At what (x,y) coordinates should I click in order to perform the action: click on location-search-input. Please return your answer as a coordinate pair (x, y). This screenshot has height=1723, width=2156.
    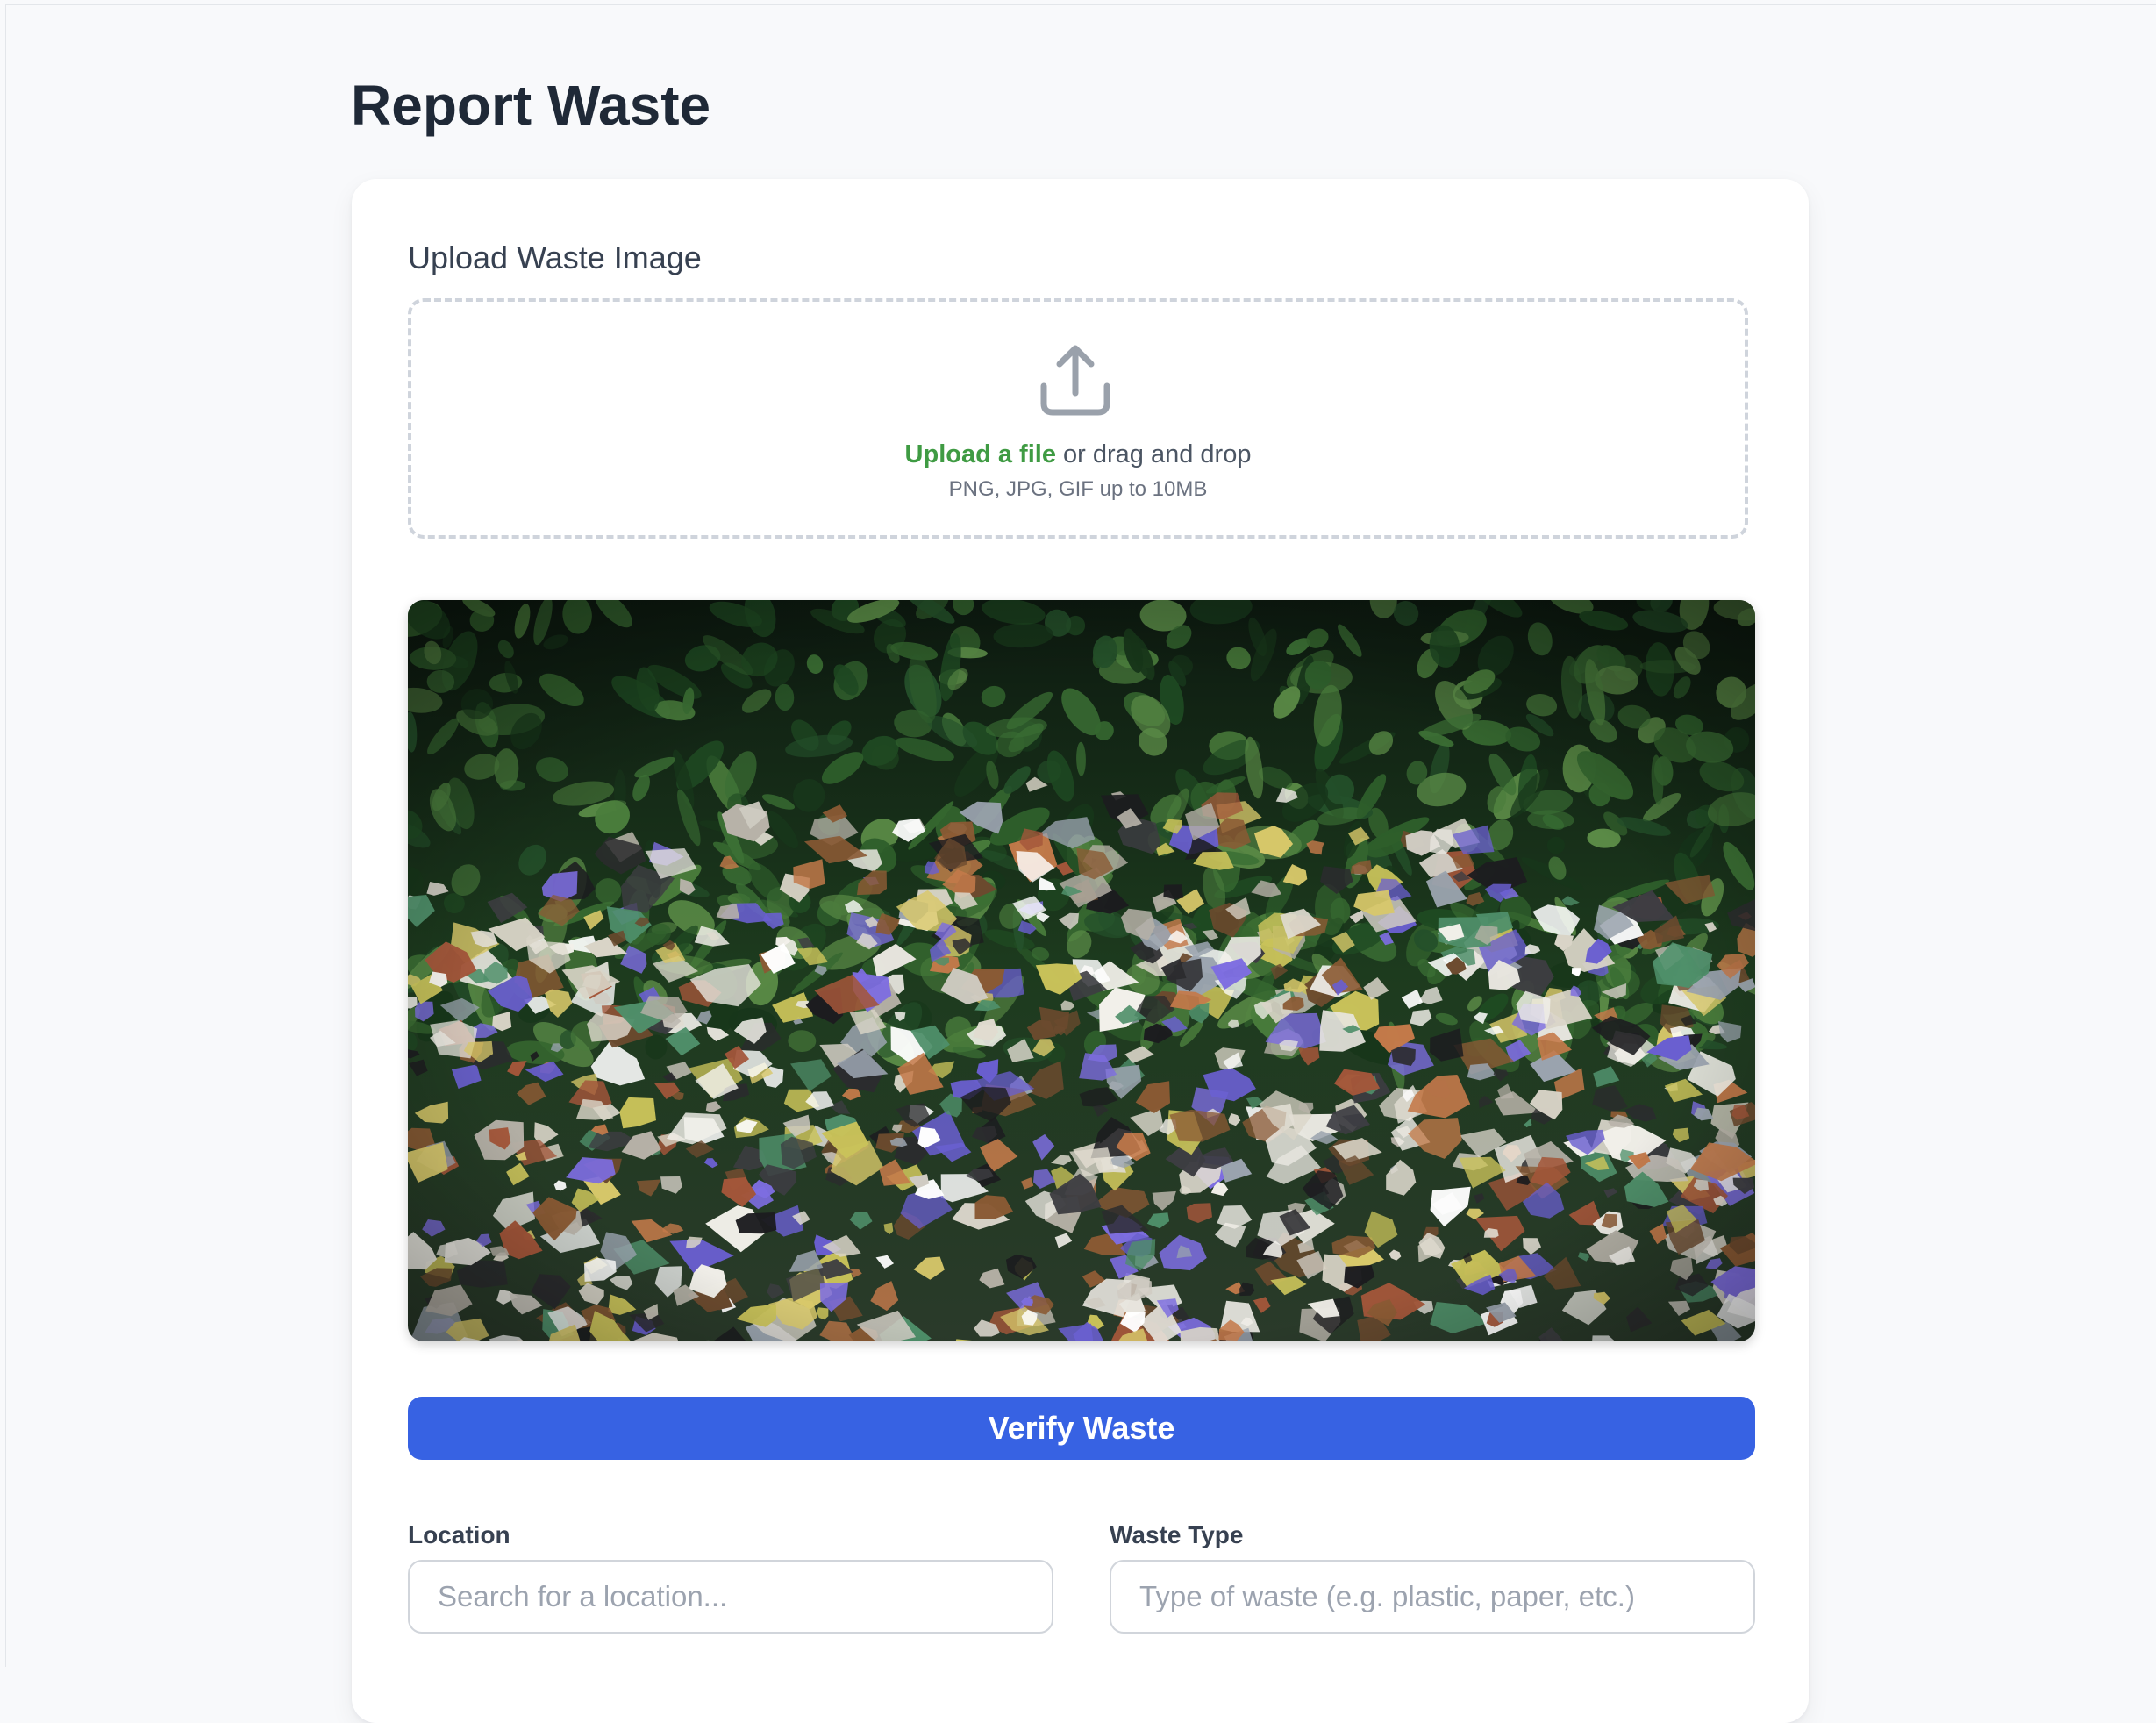
    Looking at the image, I should click on (730, 1597).